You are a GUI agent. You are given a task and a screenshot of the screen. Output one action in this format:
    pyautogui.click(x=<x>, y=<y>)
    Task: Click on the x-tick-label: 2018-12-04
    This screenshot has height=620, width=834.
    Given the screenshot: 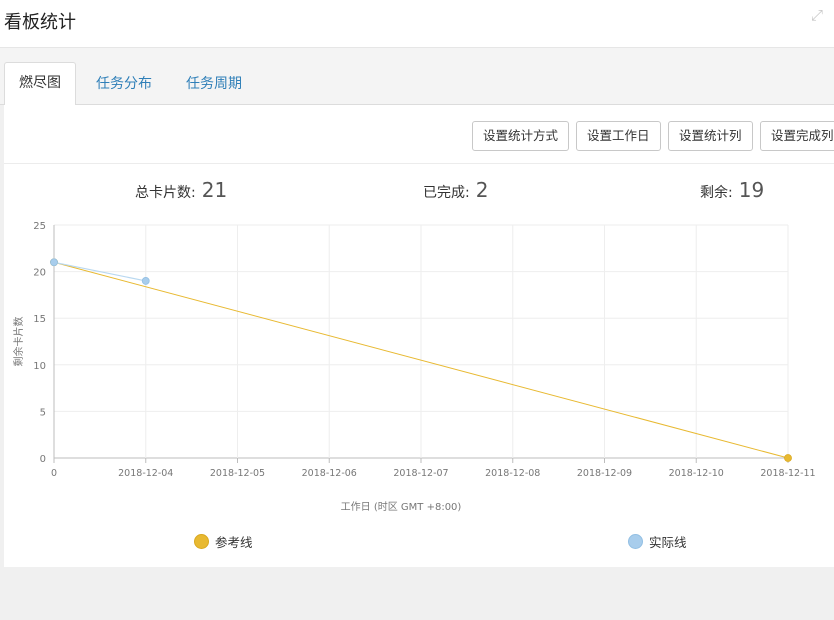 What is the action you would take?
    pyautogui.click(x=145, y=473)
    